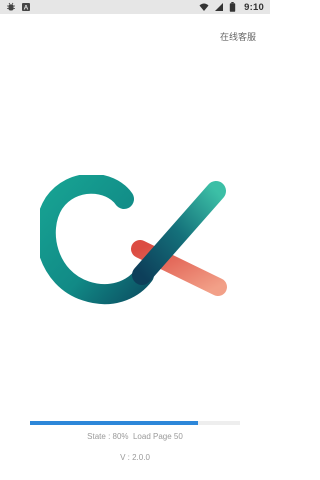 This screenshot has width=320, height=480. What do you see at coordinates (135, 441) in the screenshot?
I see `loading-area: State : 80% Load Page 50 V : 2.0.0` at bounding box center [135, 441].